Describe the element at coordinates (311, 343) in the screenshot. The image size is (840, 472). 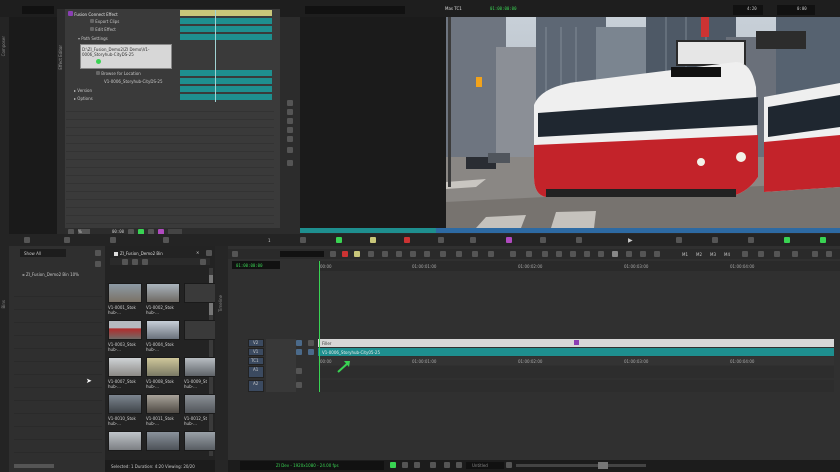
I see `monitor-v2` at that location.